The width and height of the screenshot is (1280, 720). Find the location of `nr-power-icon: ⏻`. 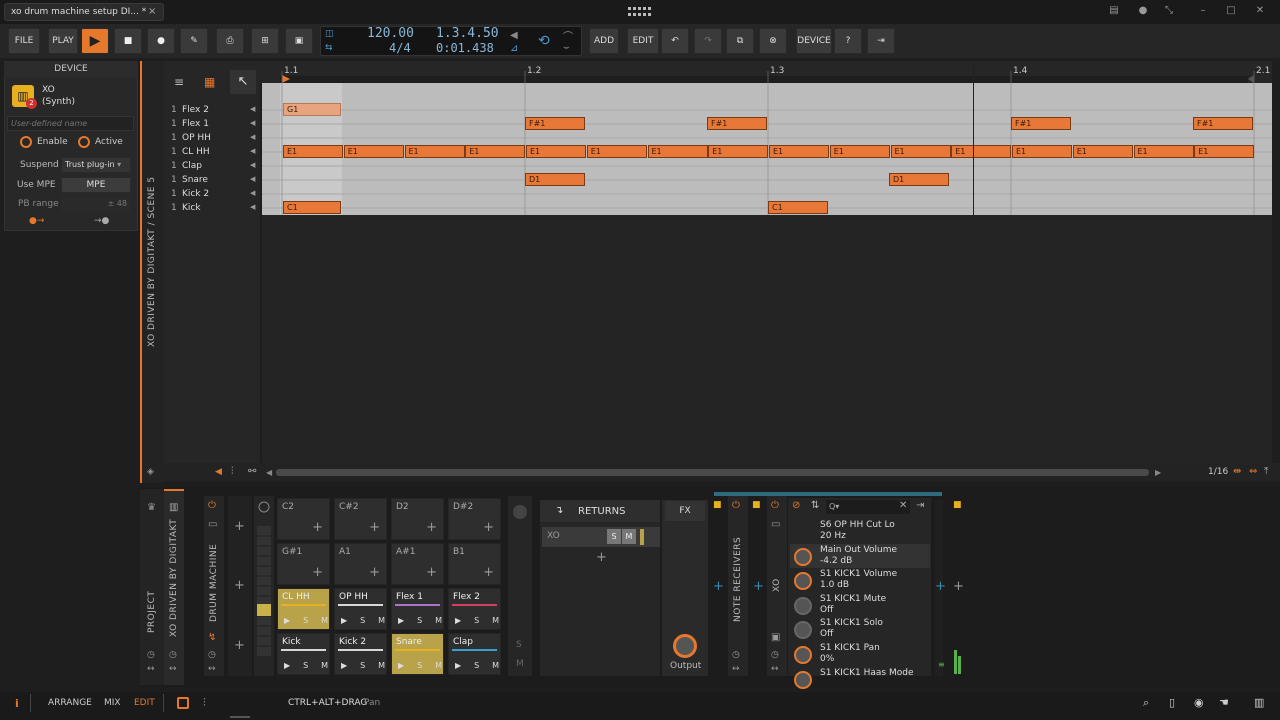

nr-power-icon: ⏻ is located at coordinates (736, 505).